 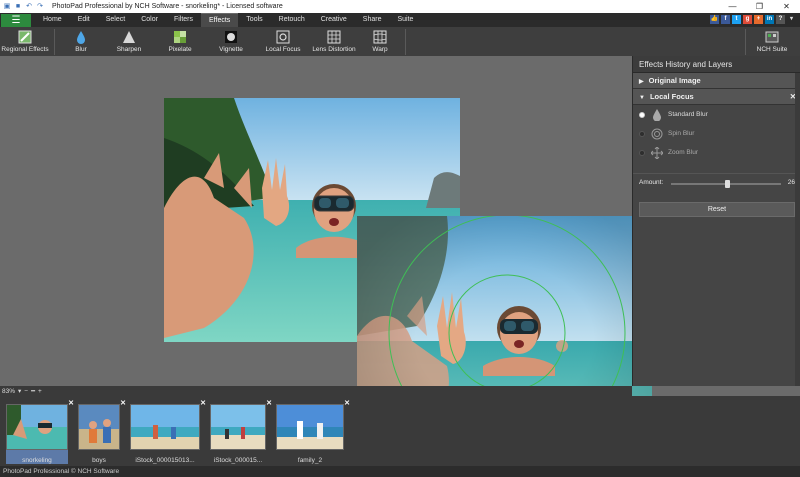 I want to click on zoom-dropdown-icon: ▾, so click(x=19, y=391).